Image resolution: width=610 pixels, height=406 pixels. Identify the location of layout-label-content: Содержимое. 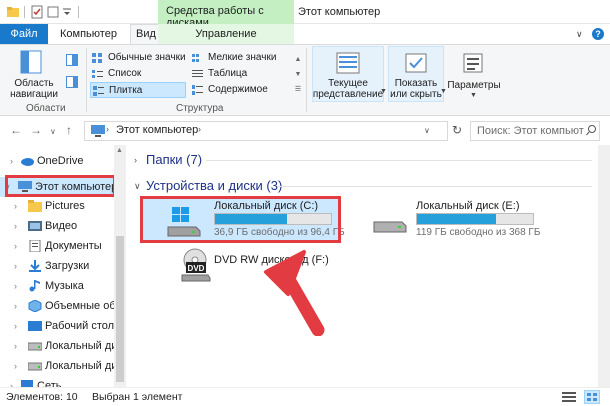
(238, 89).